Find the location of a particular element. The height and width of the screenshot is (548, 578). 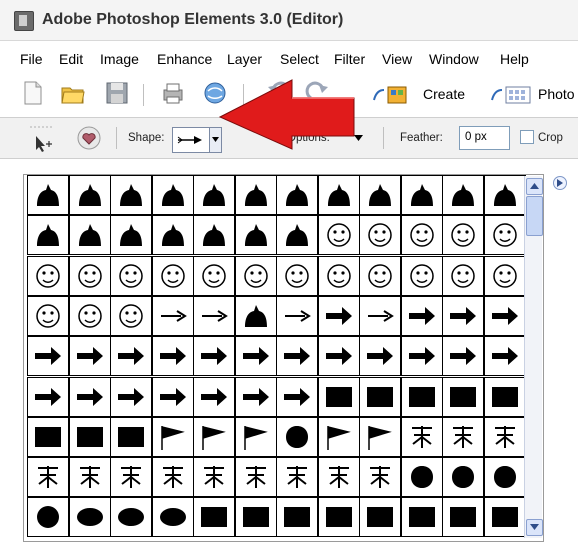

shape-grid-scrollbar is located at coordinates (533, 357).